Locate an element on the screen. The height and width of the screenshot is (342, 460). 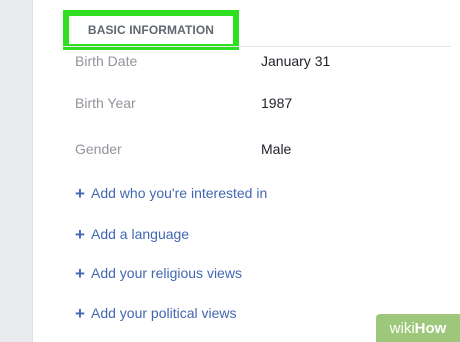
wikihow-watermark: wiki How is located at coordinates (418, 328).